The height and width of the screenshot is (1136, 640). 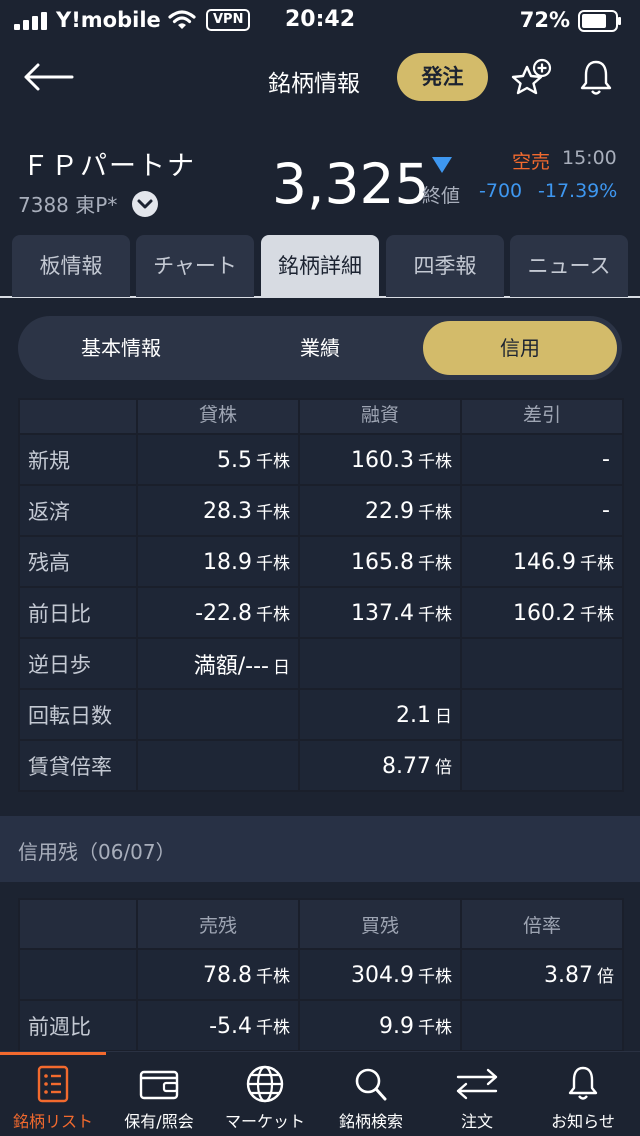 What do you see at coordinates (321, 416) in the screenshot?
I see `table-header: 貸株 融資 差引` at bounding box center [321, 416].